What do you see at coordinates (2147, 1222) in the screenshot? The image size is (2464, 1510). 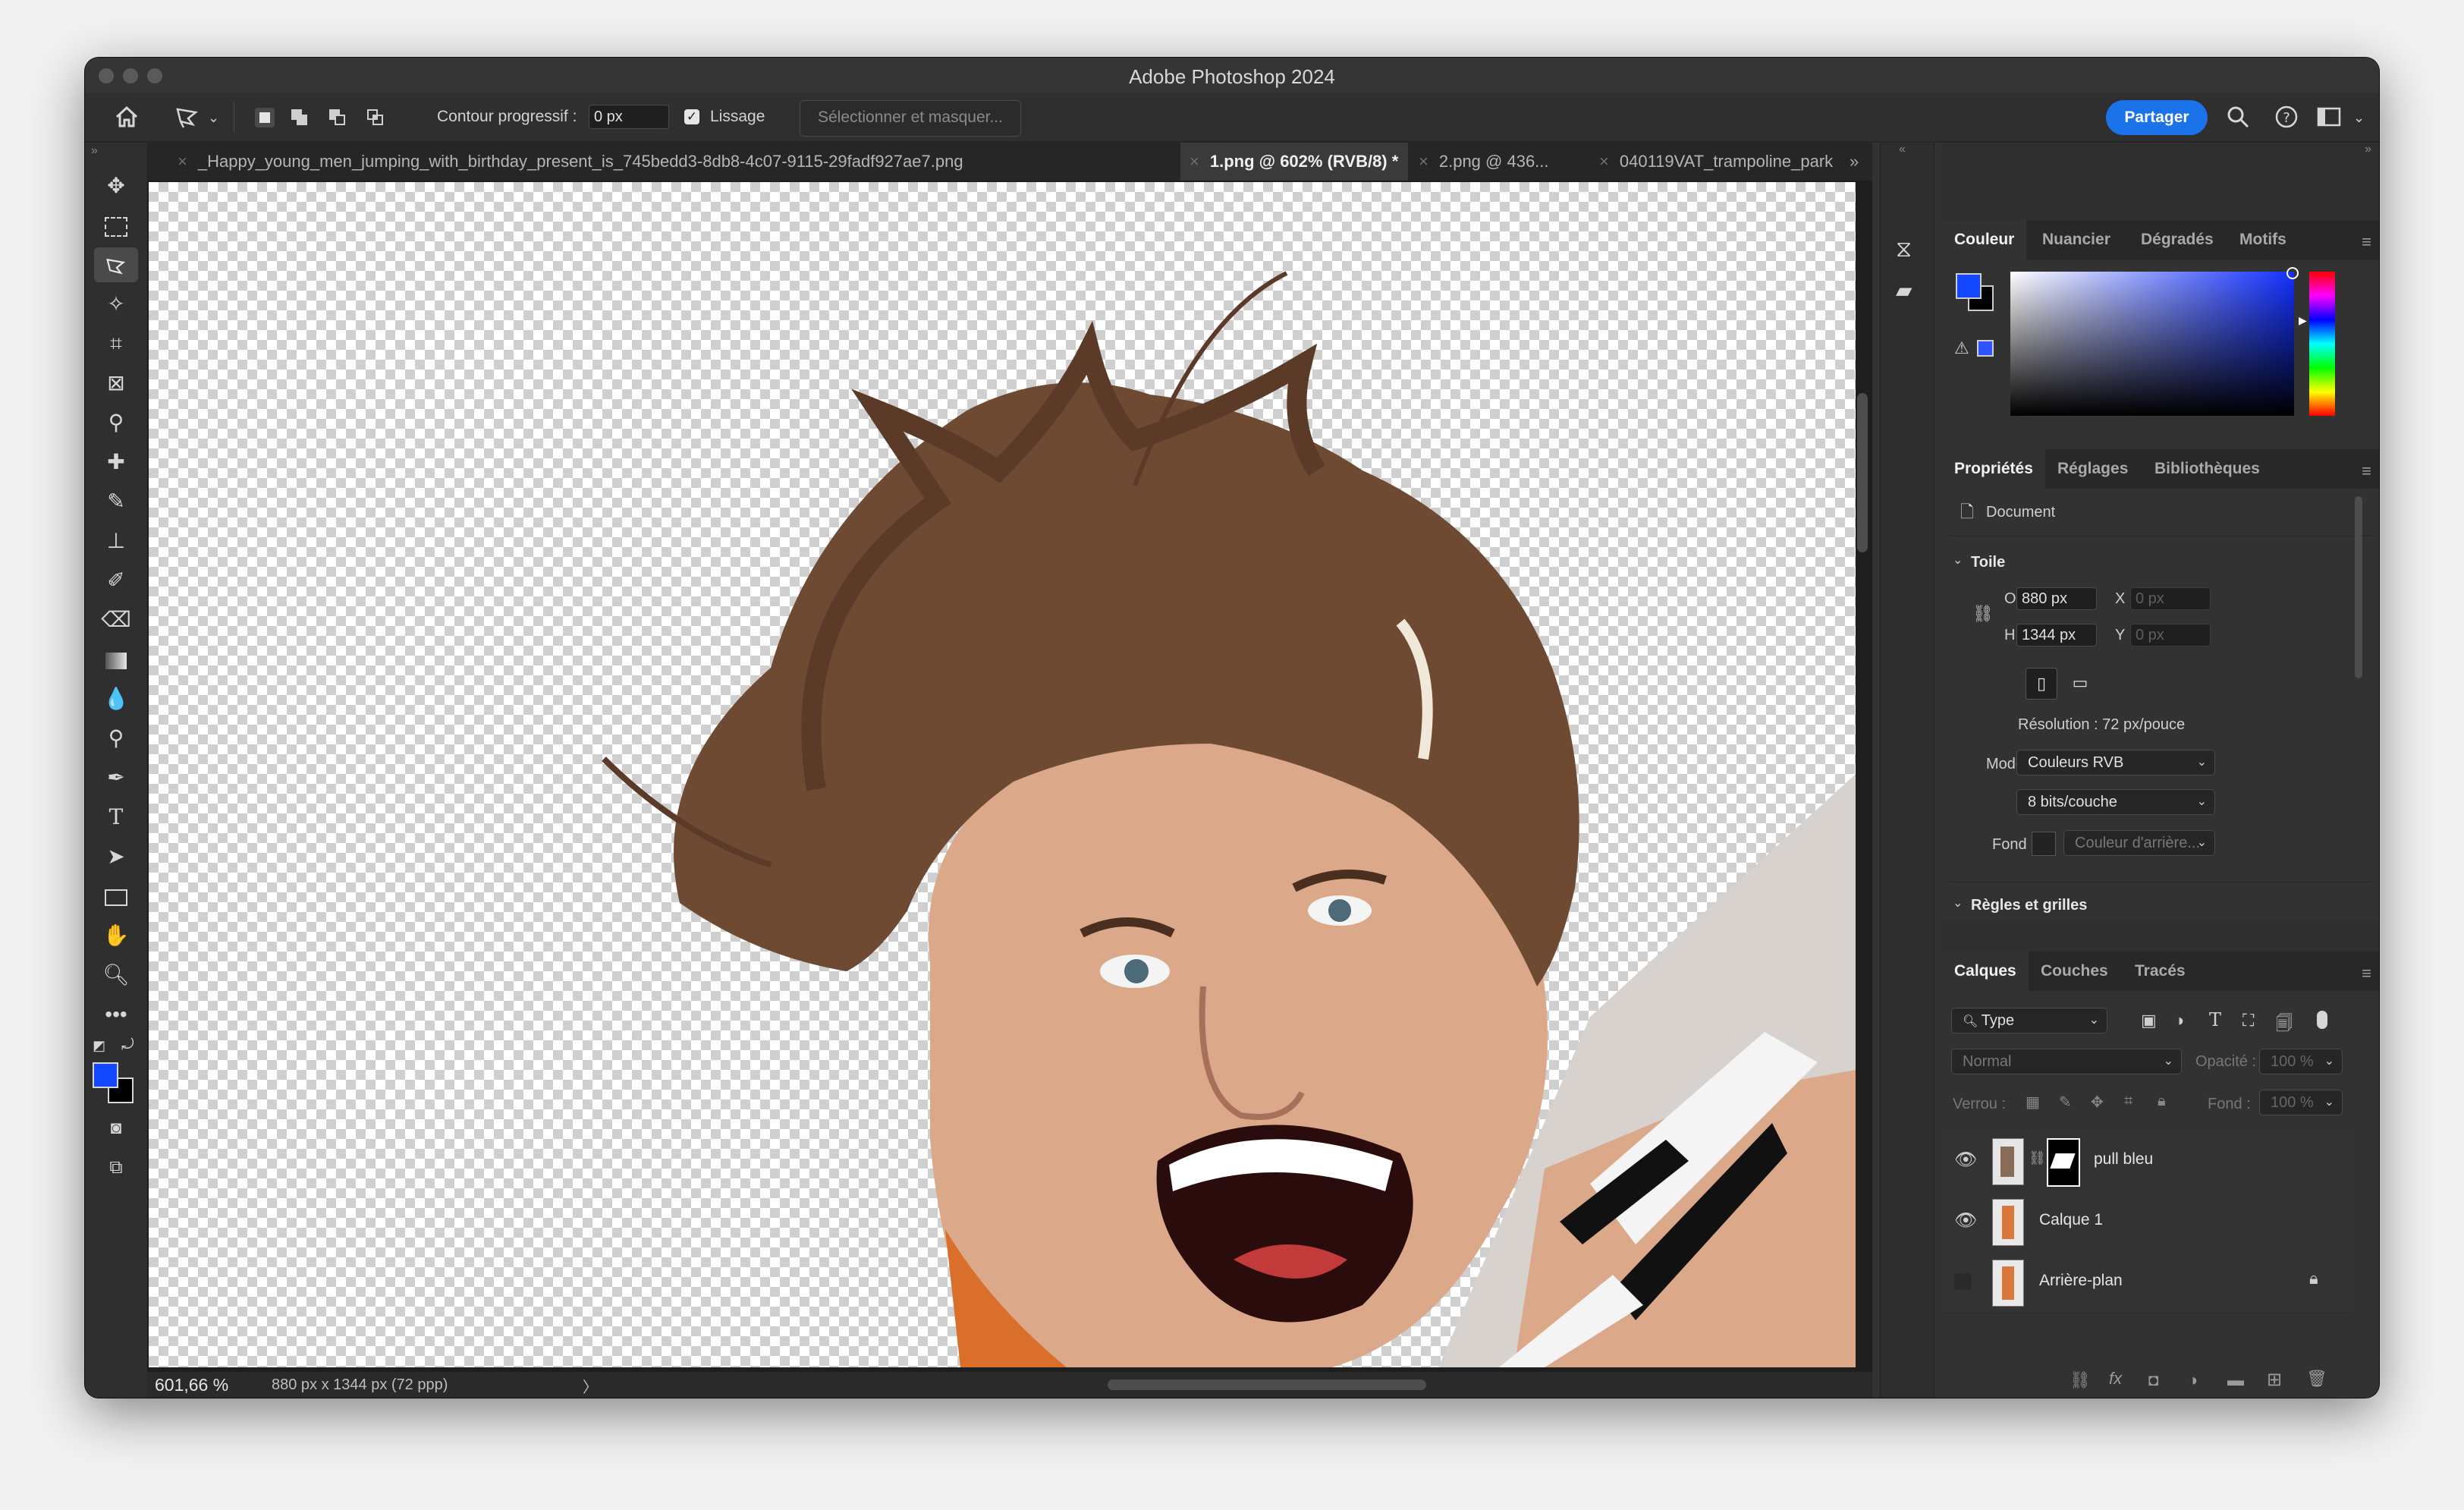 I see `layer-row-calque-1: 👁︎ Calque 1` at bounding box center [2147, 1222].